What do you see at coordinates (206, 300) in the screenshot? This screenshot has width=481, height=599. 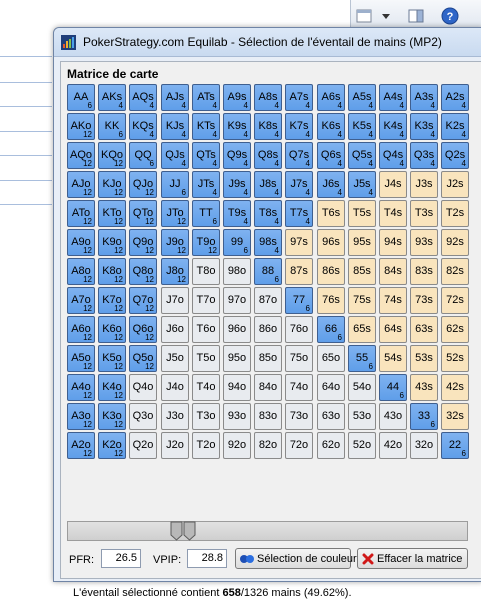 I see `hand-cell-T7o: T7o` at bounding box center [206, 300].